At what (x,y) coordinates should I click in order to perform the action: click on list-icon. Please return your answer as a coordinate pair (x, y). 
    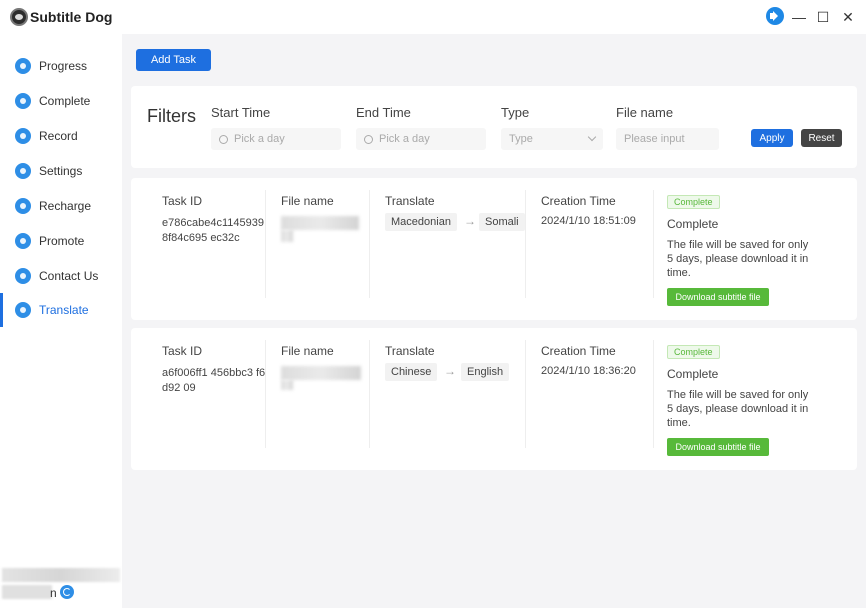
    Looking at the image, I should click on (23, 136).